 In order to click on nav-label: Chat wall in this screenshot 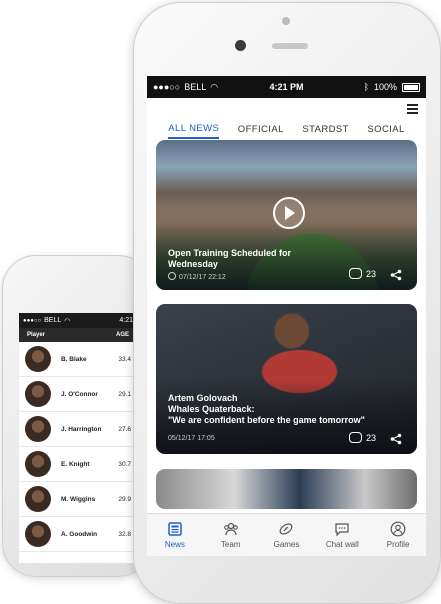, I will do `click(342, 544)`.